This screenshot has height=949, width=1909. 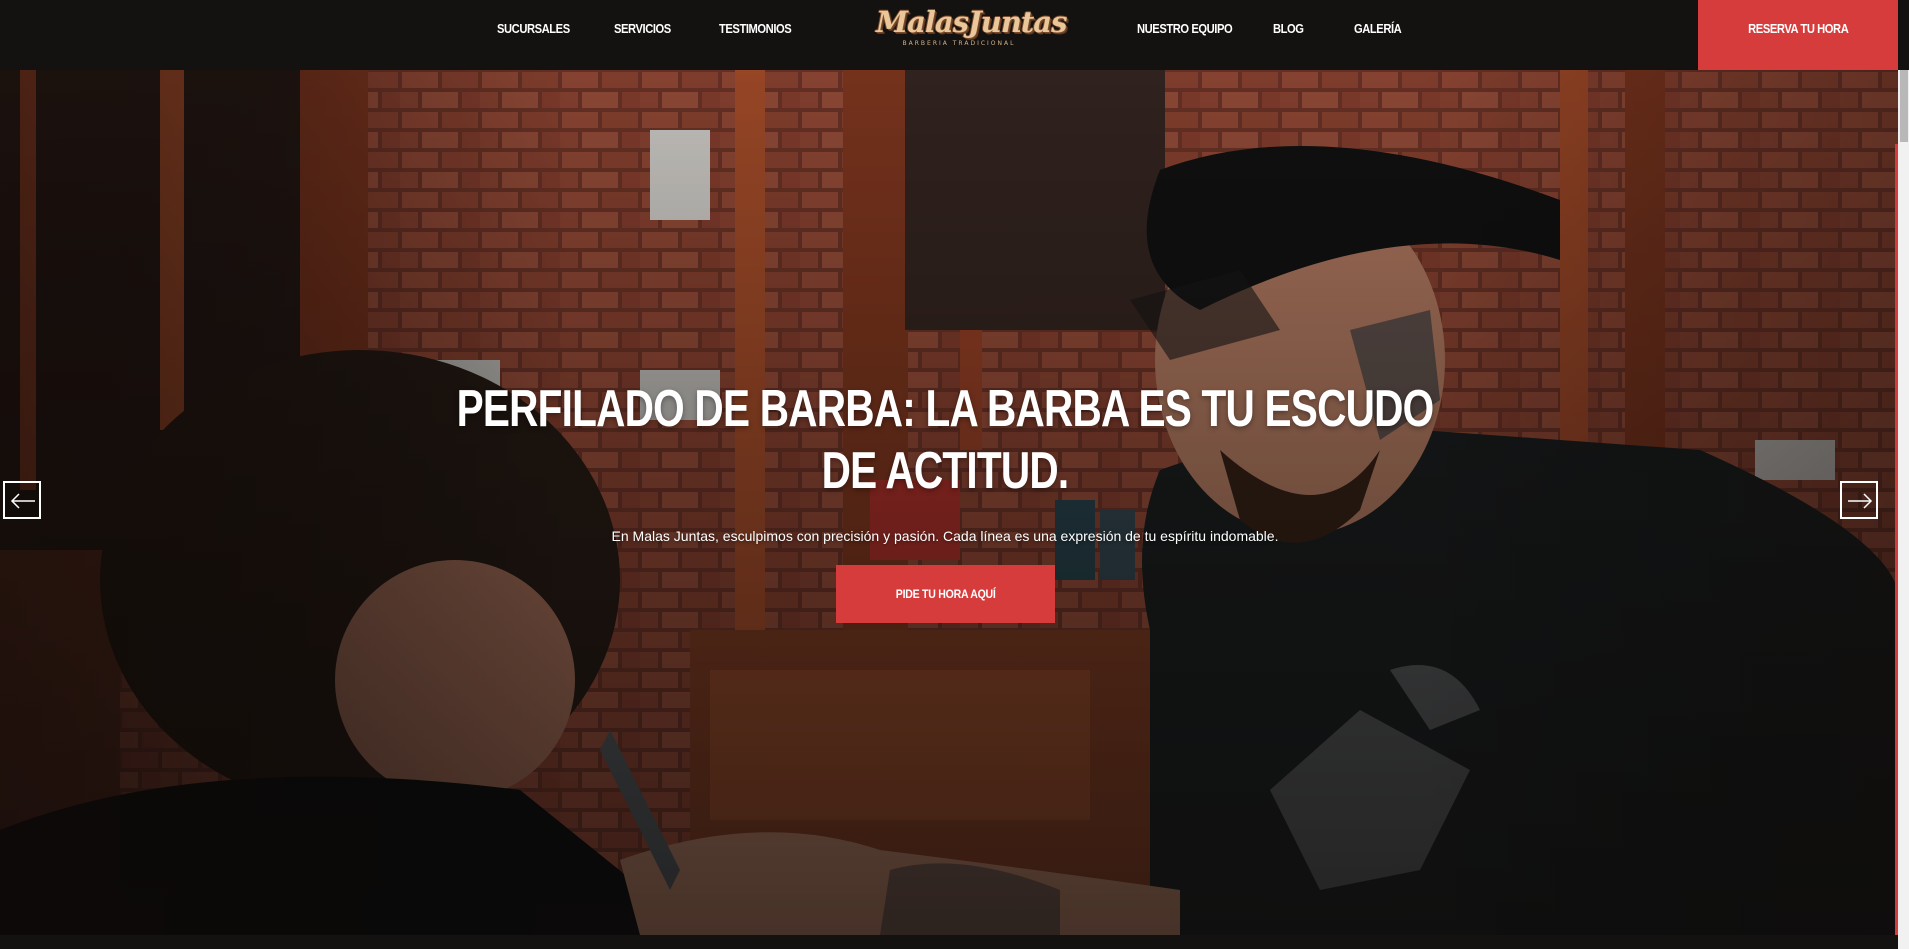 I want to click on book-appointment-label: PIDE TU HORA AQUÍ, so click(x=945, y=594).